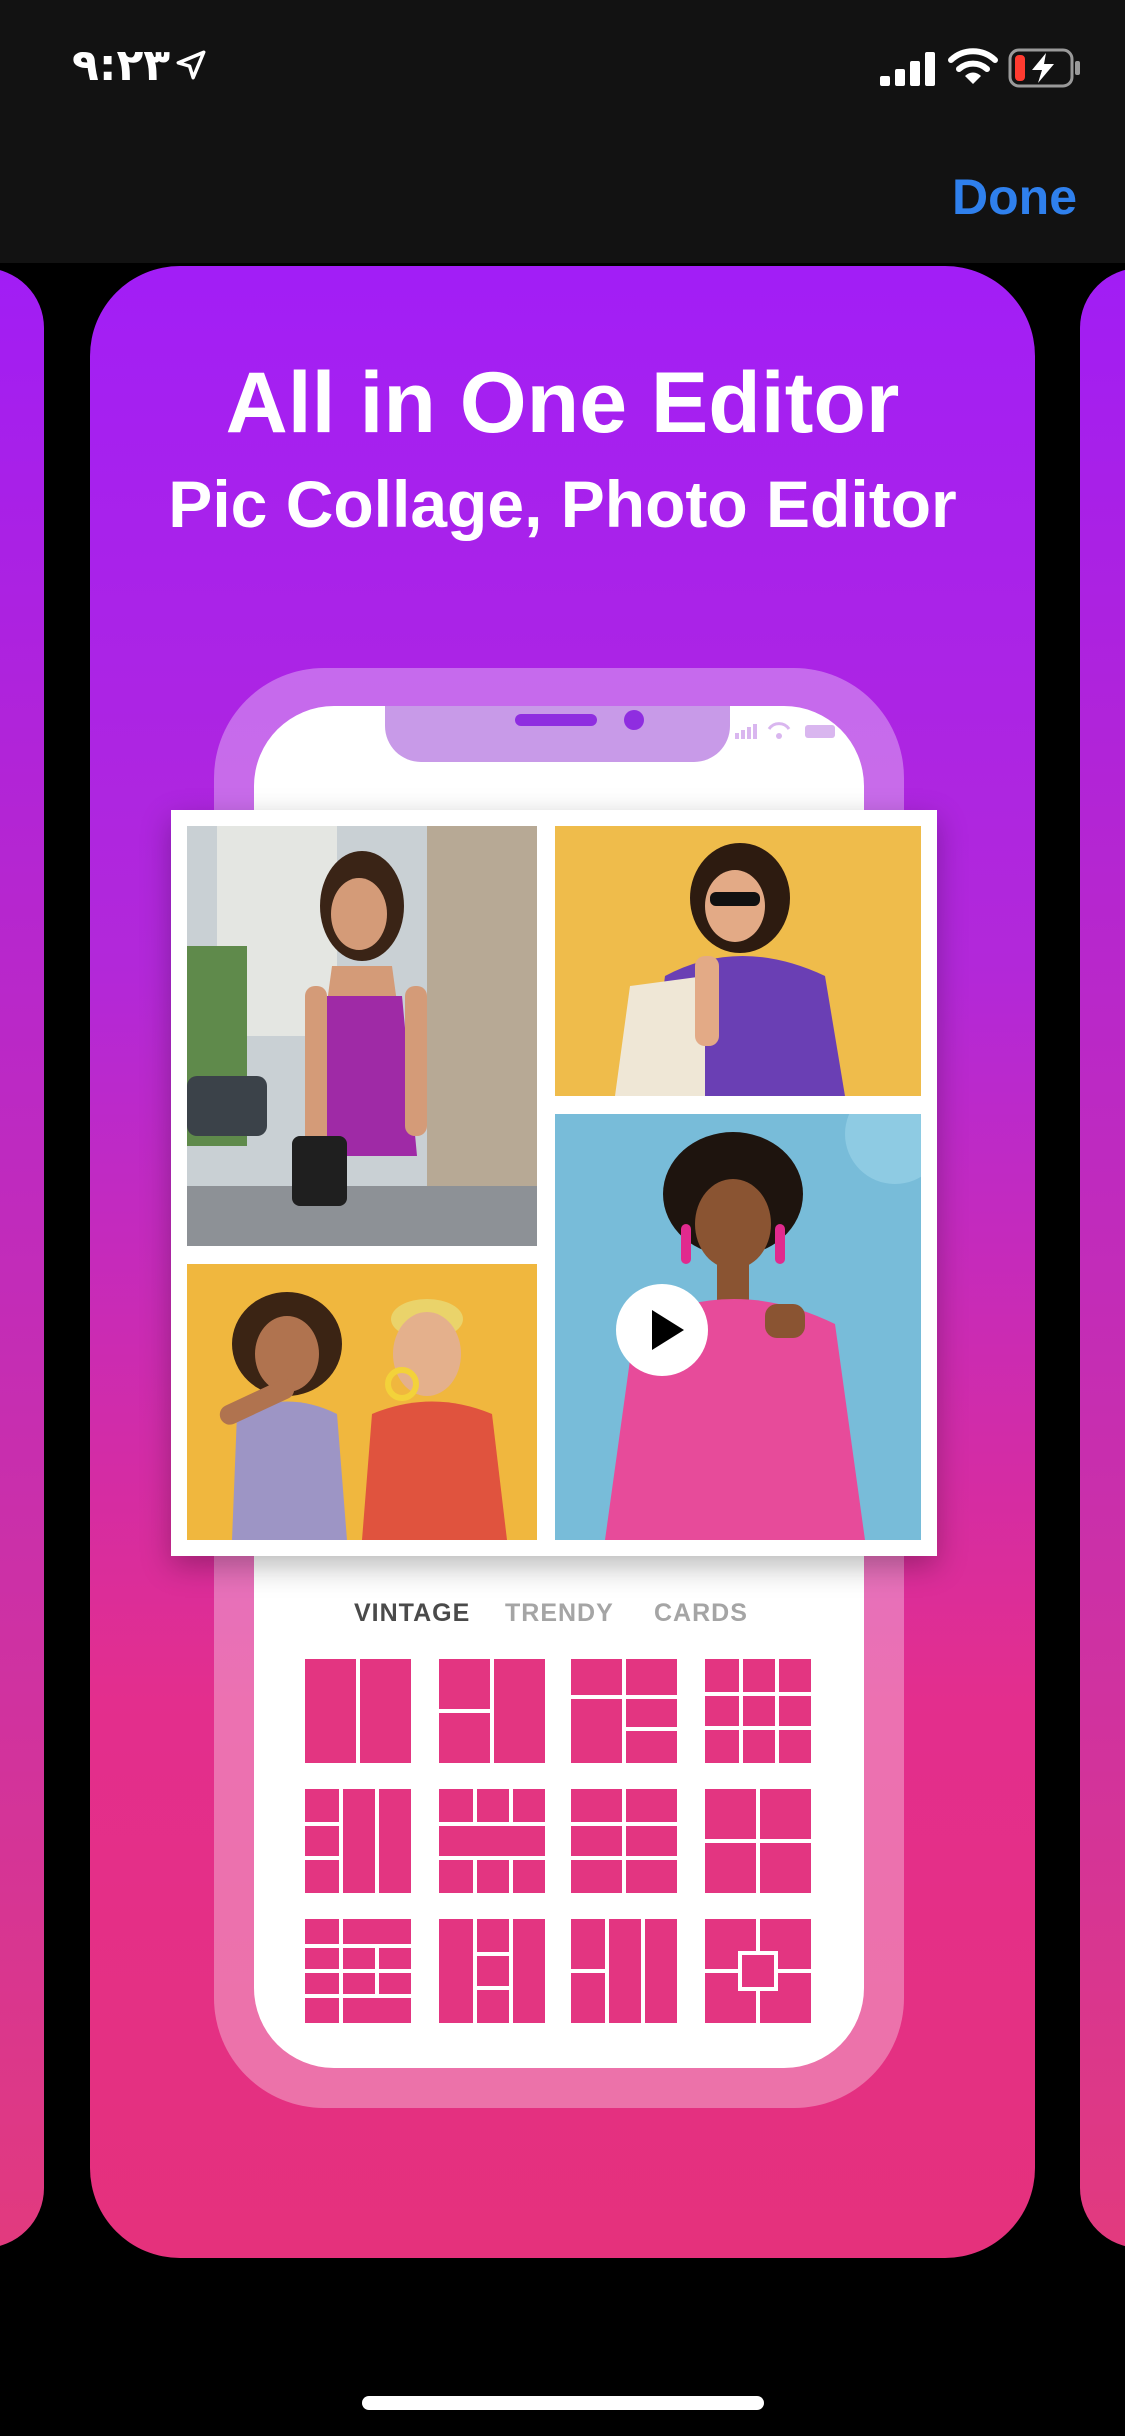 The height and width of the screenshot is (2436, 1125). What do you see at coordinates (559, 1613) in the screenshot?
I see `tab-trendy: TRENDY` at bounding box center [559, 1613].